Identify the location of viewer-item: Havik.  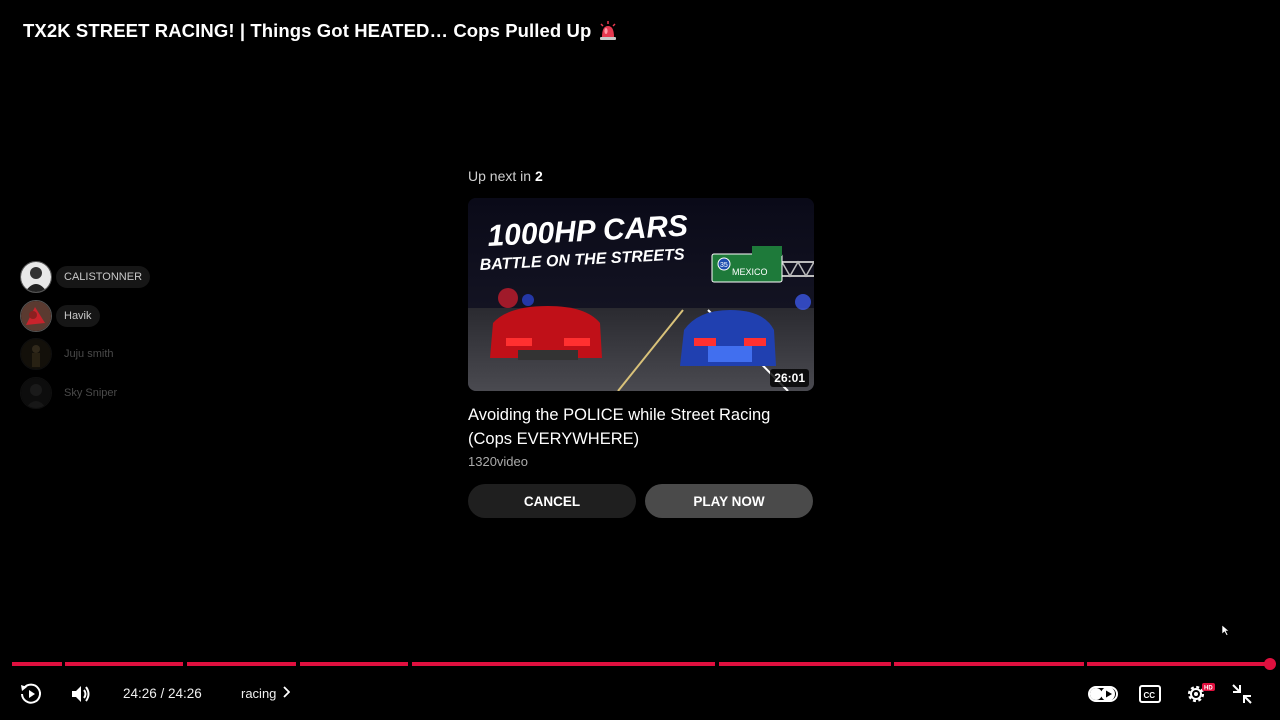
(85, 316).